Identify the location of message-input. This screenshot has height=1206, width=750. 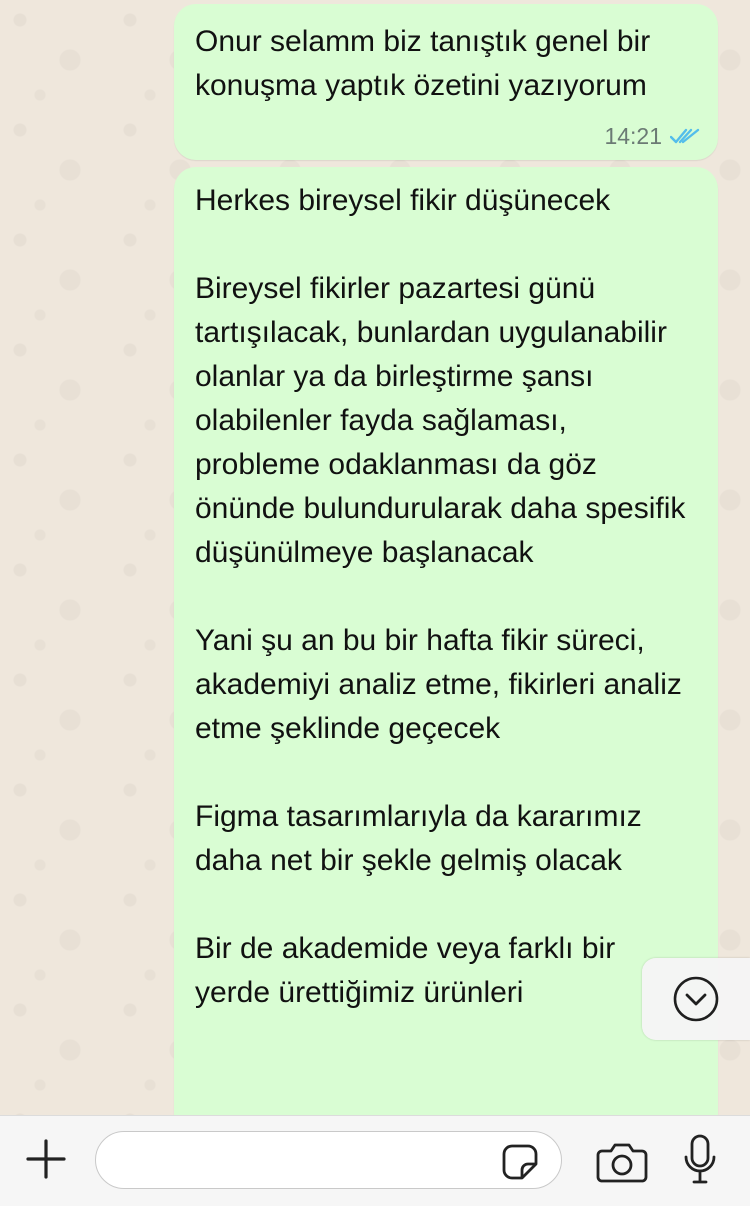
(328, 1160).